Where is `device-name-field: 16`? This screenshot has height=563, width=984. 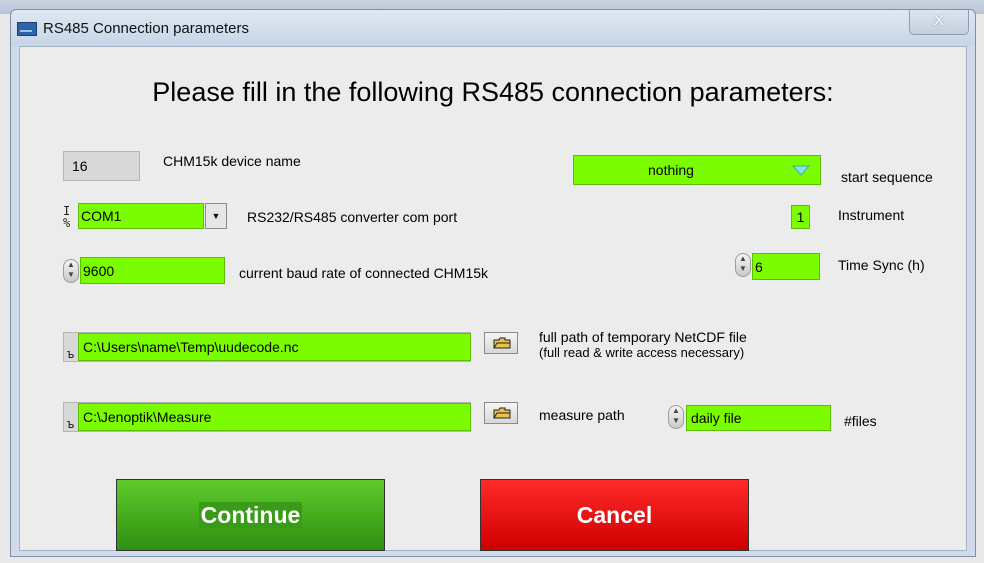 device-name-field: 16 is located at coordinates (101, 166).